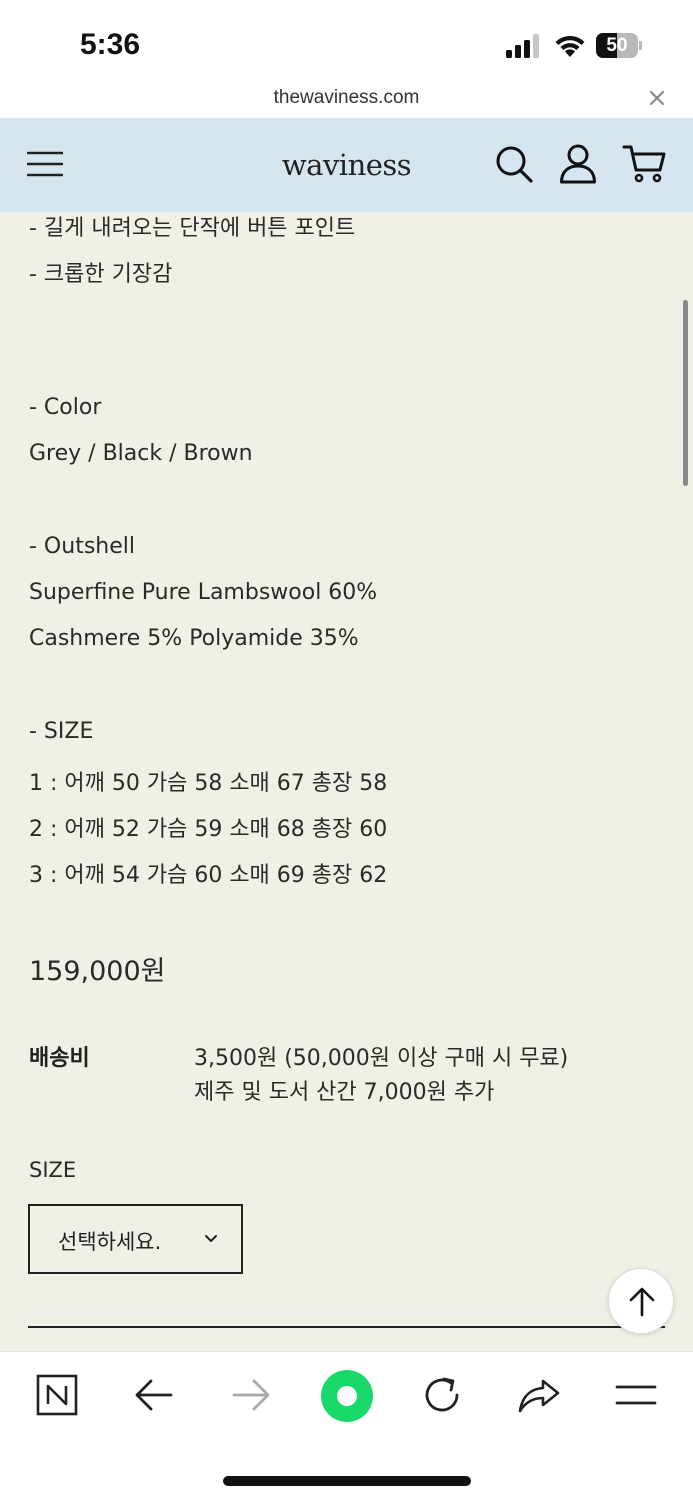 The width and height of the screenshot is (693, 1500). Describe the element at coordinates (65, 407) in the screenshot. I see `description-line: - Color` at that location.